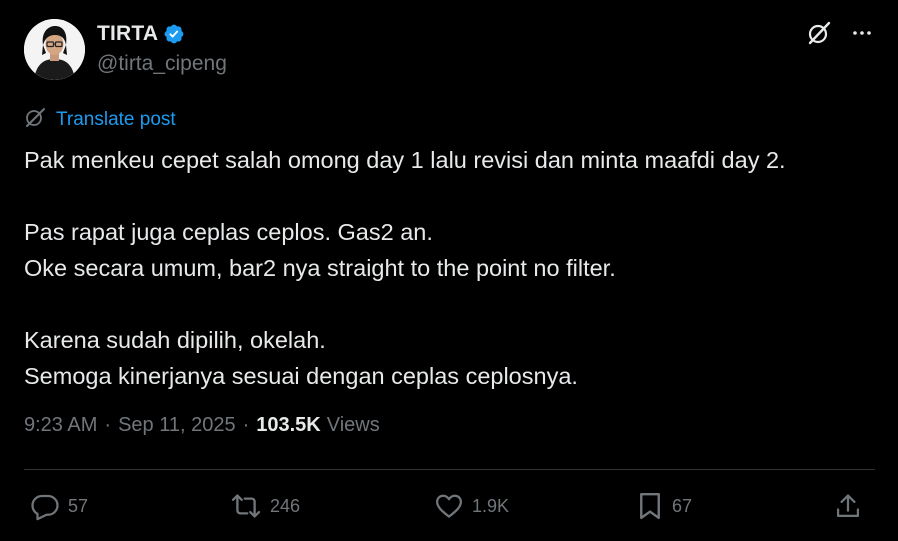  What do you see at coordinates (175, 340) in the screenshot?
I see `post-text-line: Karena sudah dipilih, okelah.` at bounding box center [175, 340].